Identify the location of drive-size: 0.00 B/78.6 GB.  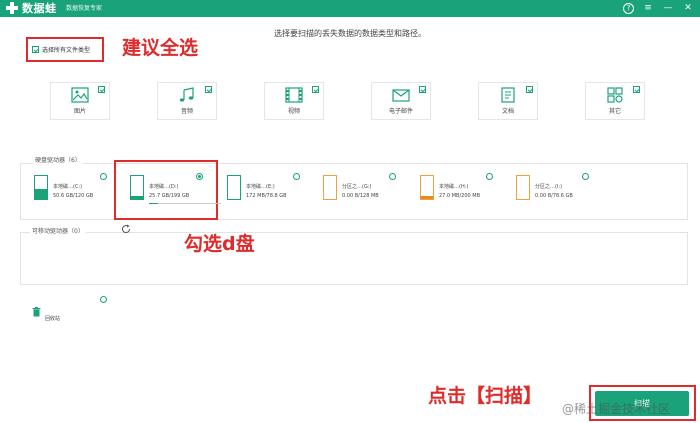
(554, 196).